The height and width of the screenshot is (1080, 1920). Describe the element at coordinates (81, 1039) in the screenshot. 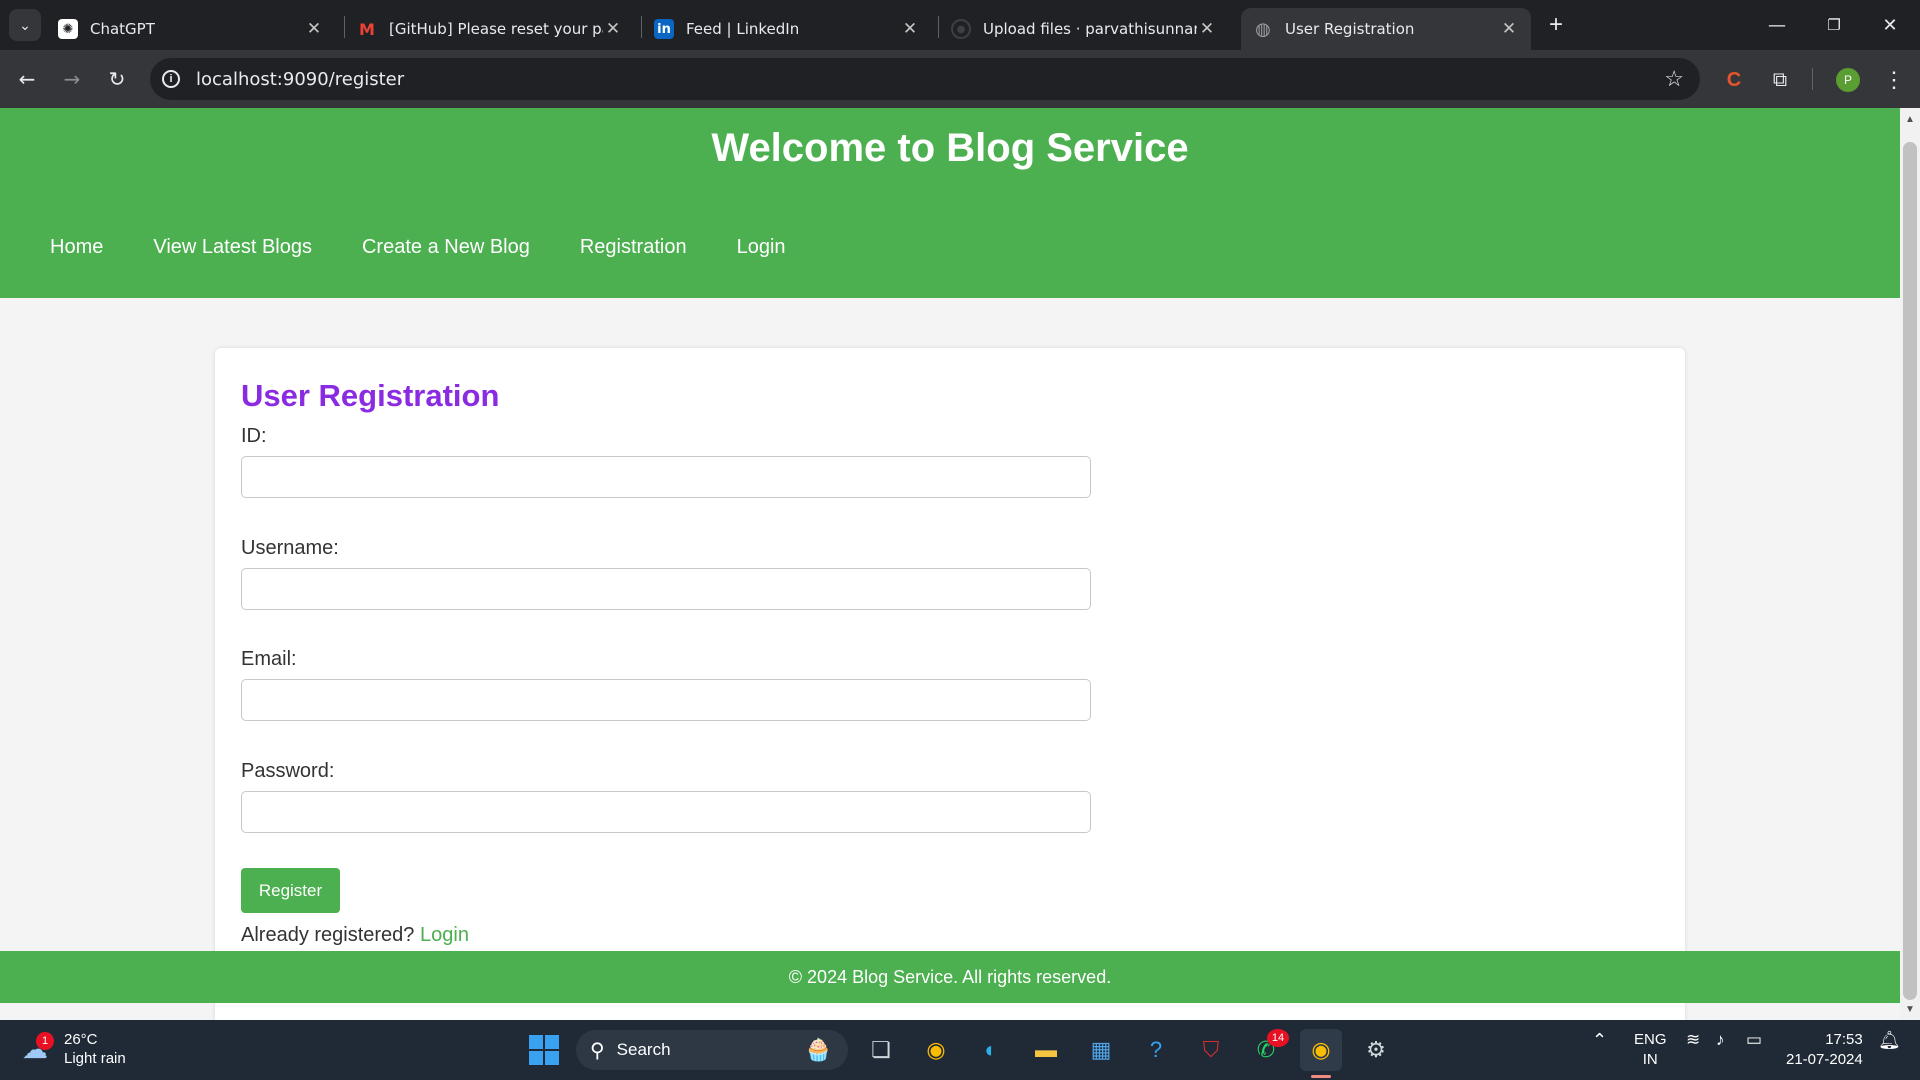

I see `weather-temp: 26°C` at that location.